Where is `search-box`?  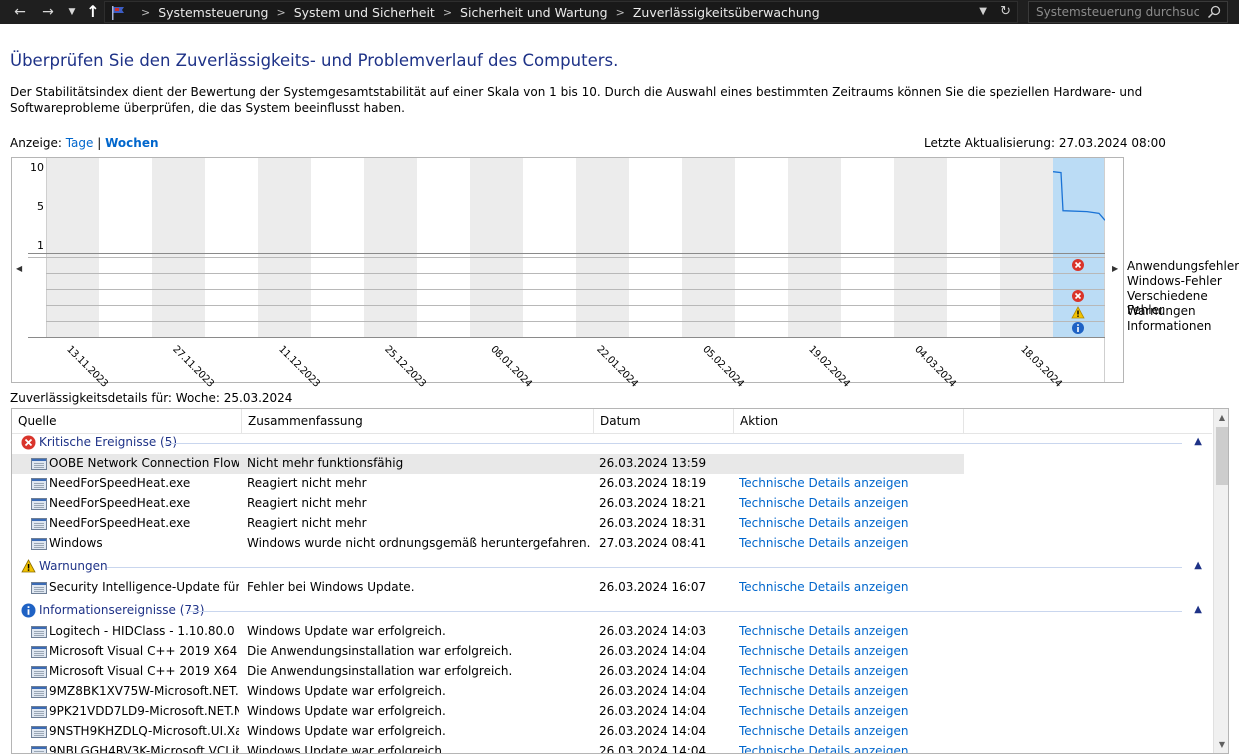 search-box is located at coordinates (1128, 12).